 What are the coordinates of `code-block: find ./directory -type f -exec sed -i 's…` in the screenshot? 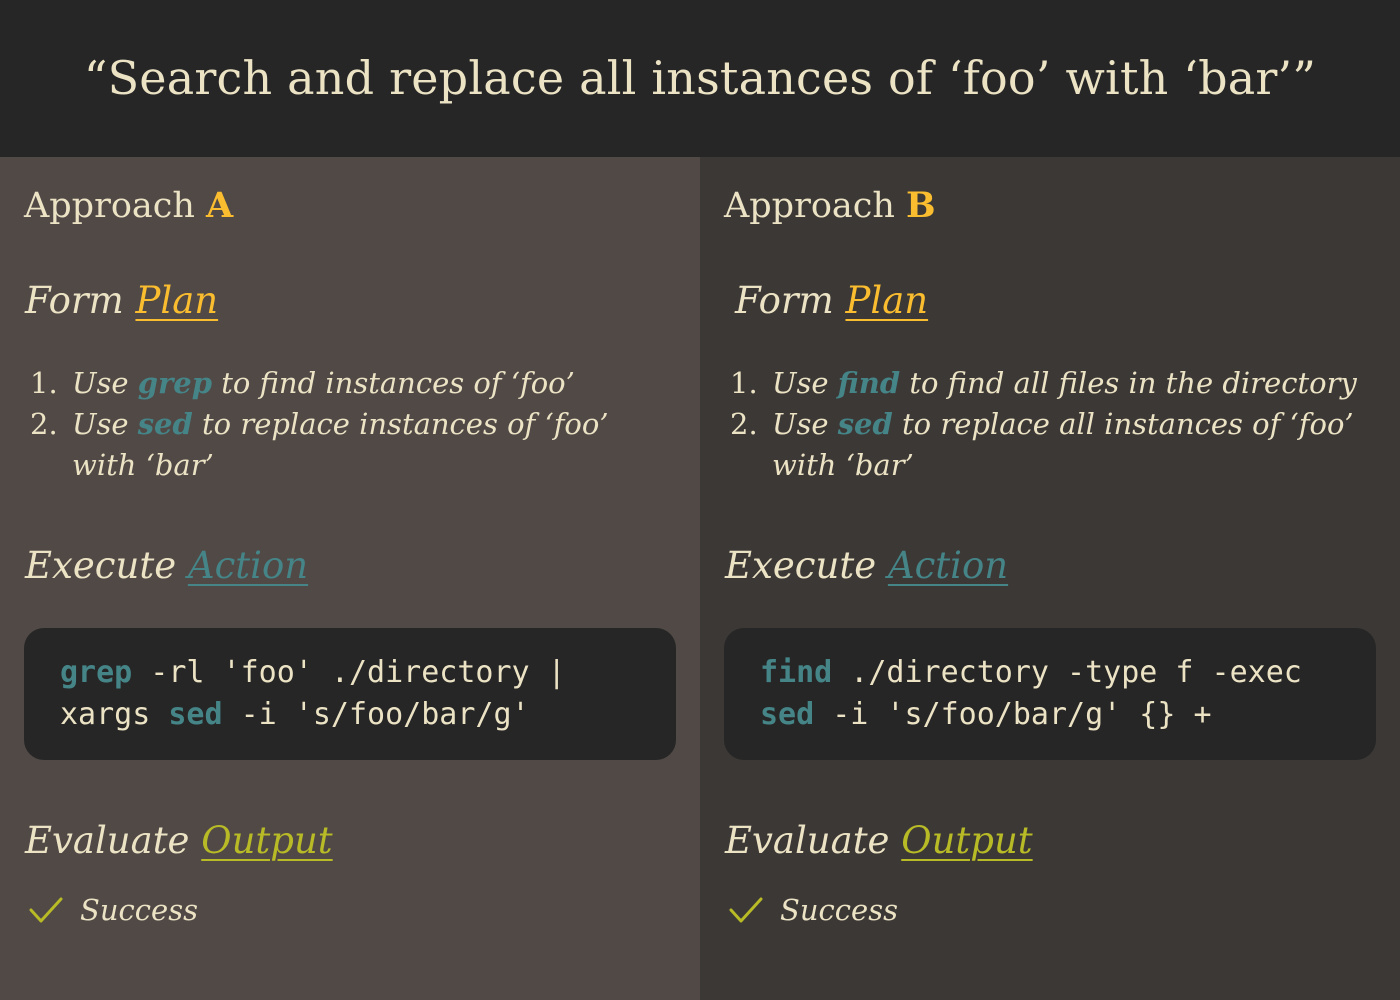 It's located at (1050, 694).